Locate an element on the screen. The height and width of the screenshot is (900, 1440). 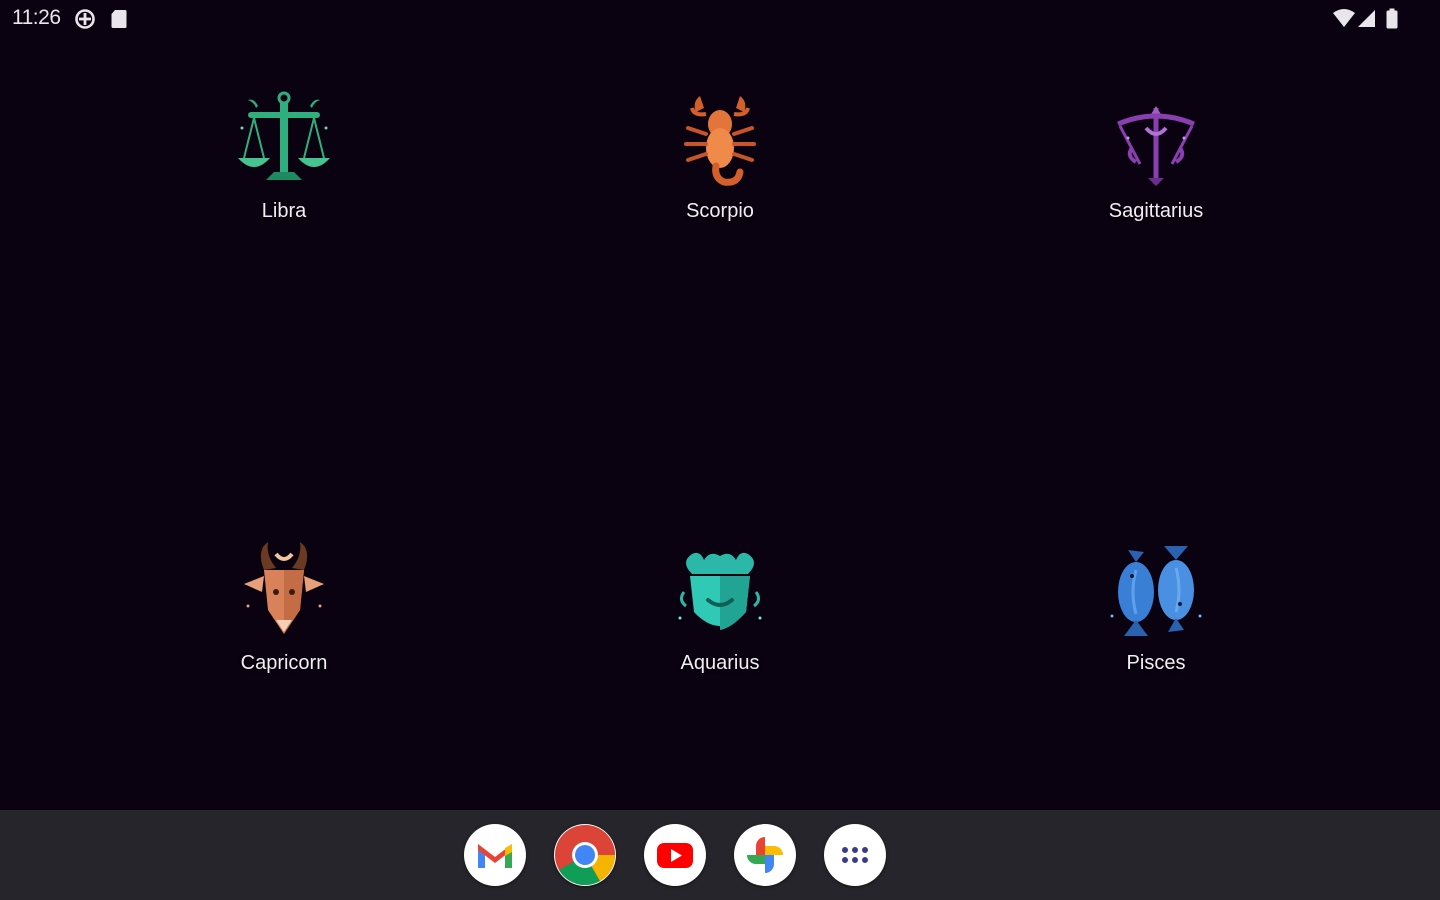
gmail-icon is located at coordinates (495, 855).